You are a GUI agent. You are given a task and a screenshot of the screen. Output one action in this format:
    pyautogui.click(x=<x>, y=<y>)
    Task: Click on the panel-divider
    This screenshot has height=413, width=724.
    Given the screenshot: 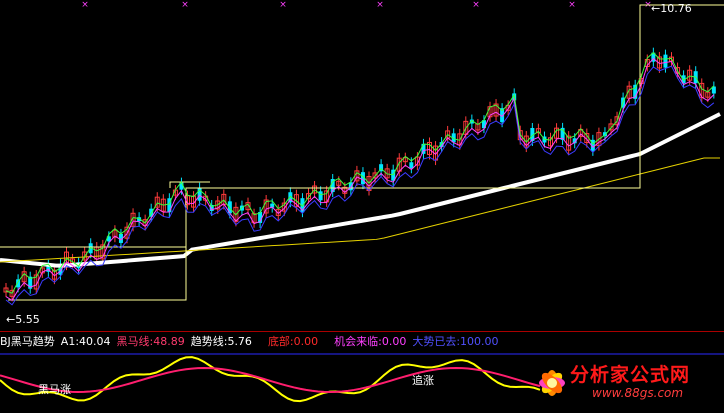 What is the action you would take?
    pyautogui.click(x=362, y=331)
    